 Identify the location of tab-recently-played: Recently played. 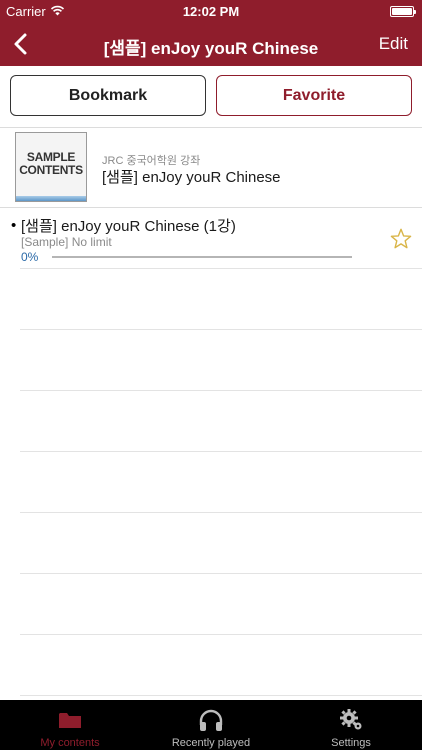
(211, 725).